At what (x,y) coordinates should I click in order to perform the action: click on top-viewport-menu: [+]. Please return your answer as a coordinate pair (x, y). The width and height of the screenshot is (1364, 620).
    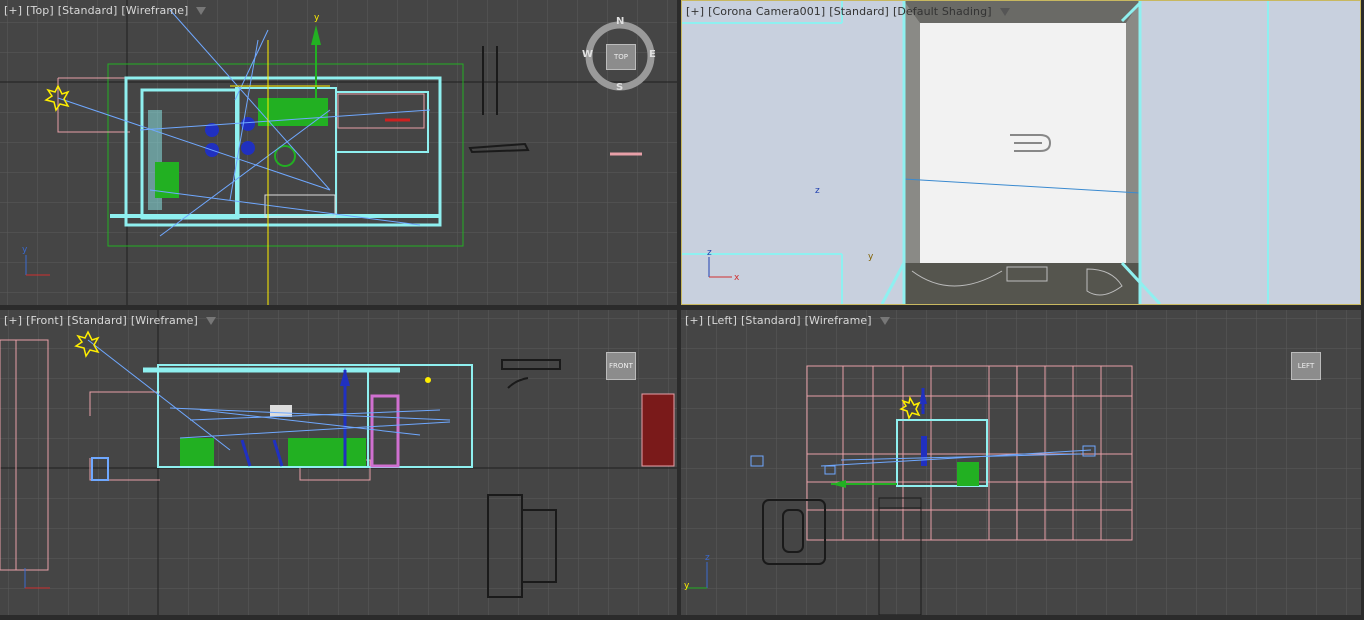
    Looking at the image, I should click on (13, 10).